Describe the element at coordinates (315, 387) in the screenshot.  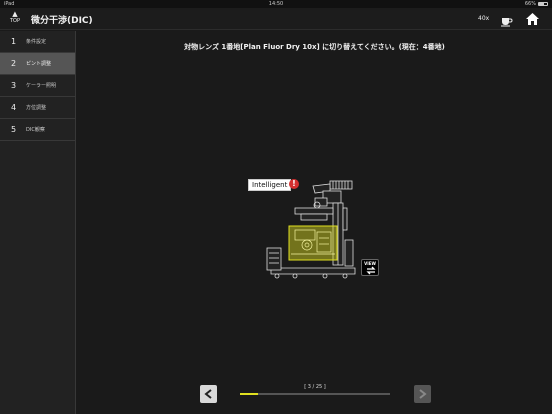
I see `page-indicator: [ 3 / 25 ]` at that location.